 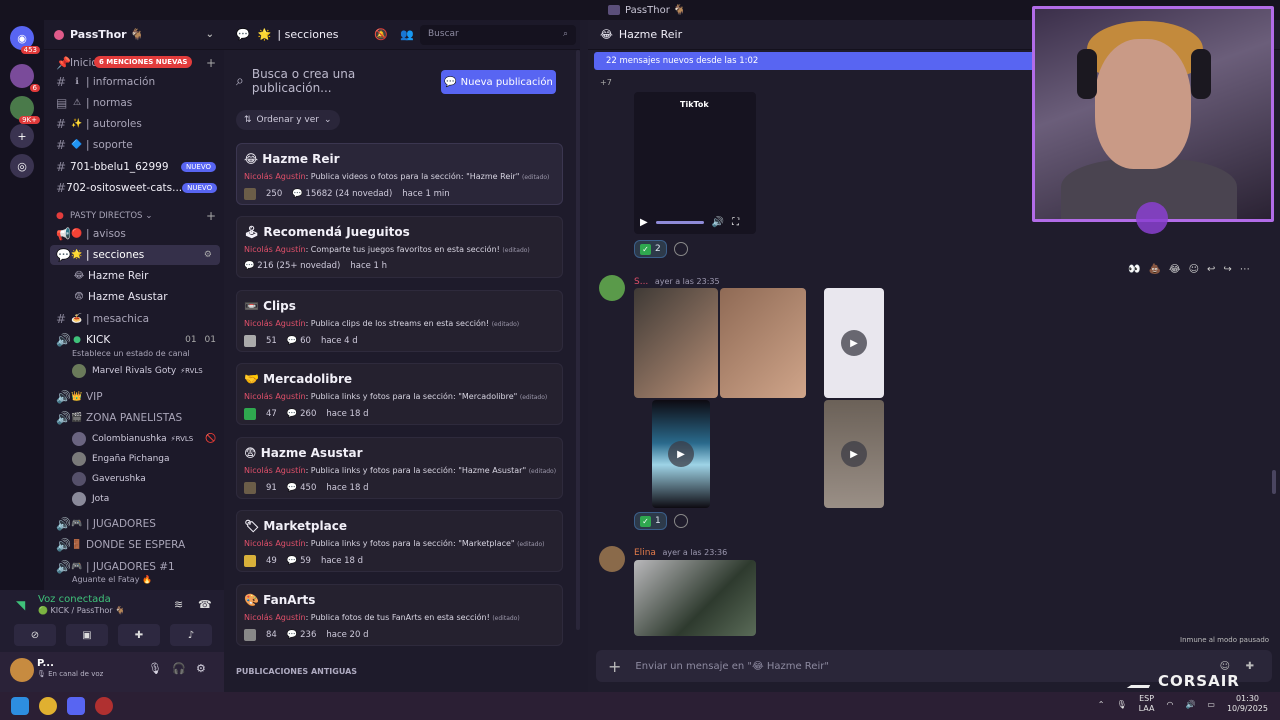 I want to click on add-reaction-icon: ☺, so click(x=1194, y=269).